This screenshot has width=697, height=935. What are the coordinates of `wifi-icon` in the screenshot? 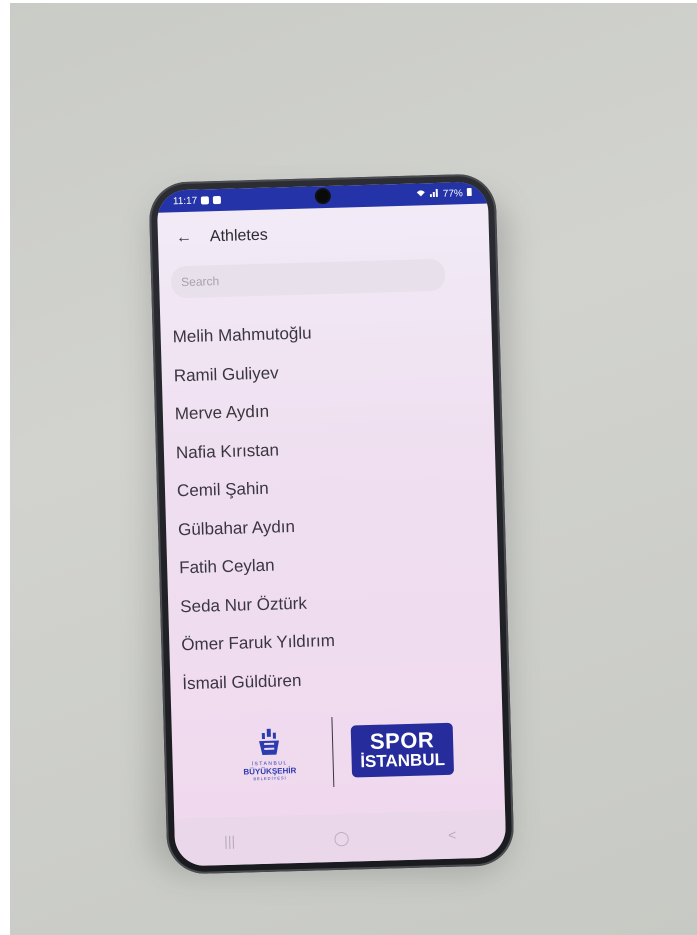 It's located at (421, 194).